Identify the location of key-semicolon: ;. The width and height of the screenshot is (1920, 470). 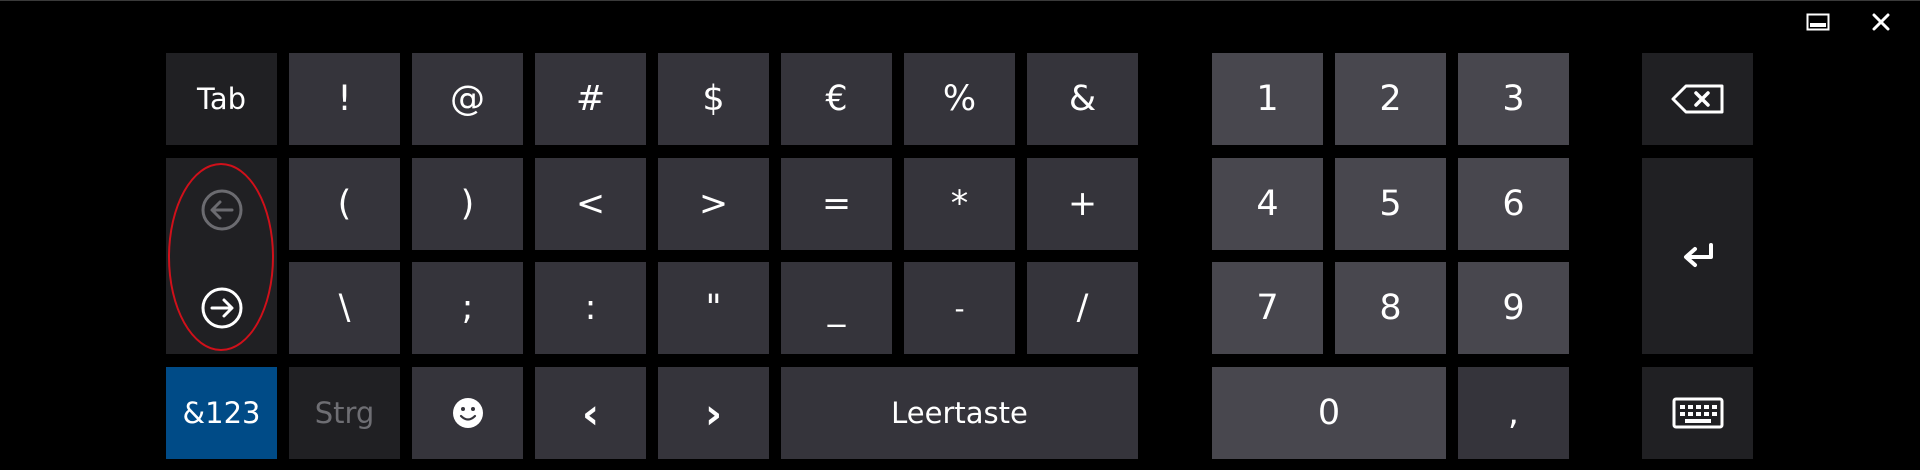
(467, 308).